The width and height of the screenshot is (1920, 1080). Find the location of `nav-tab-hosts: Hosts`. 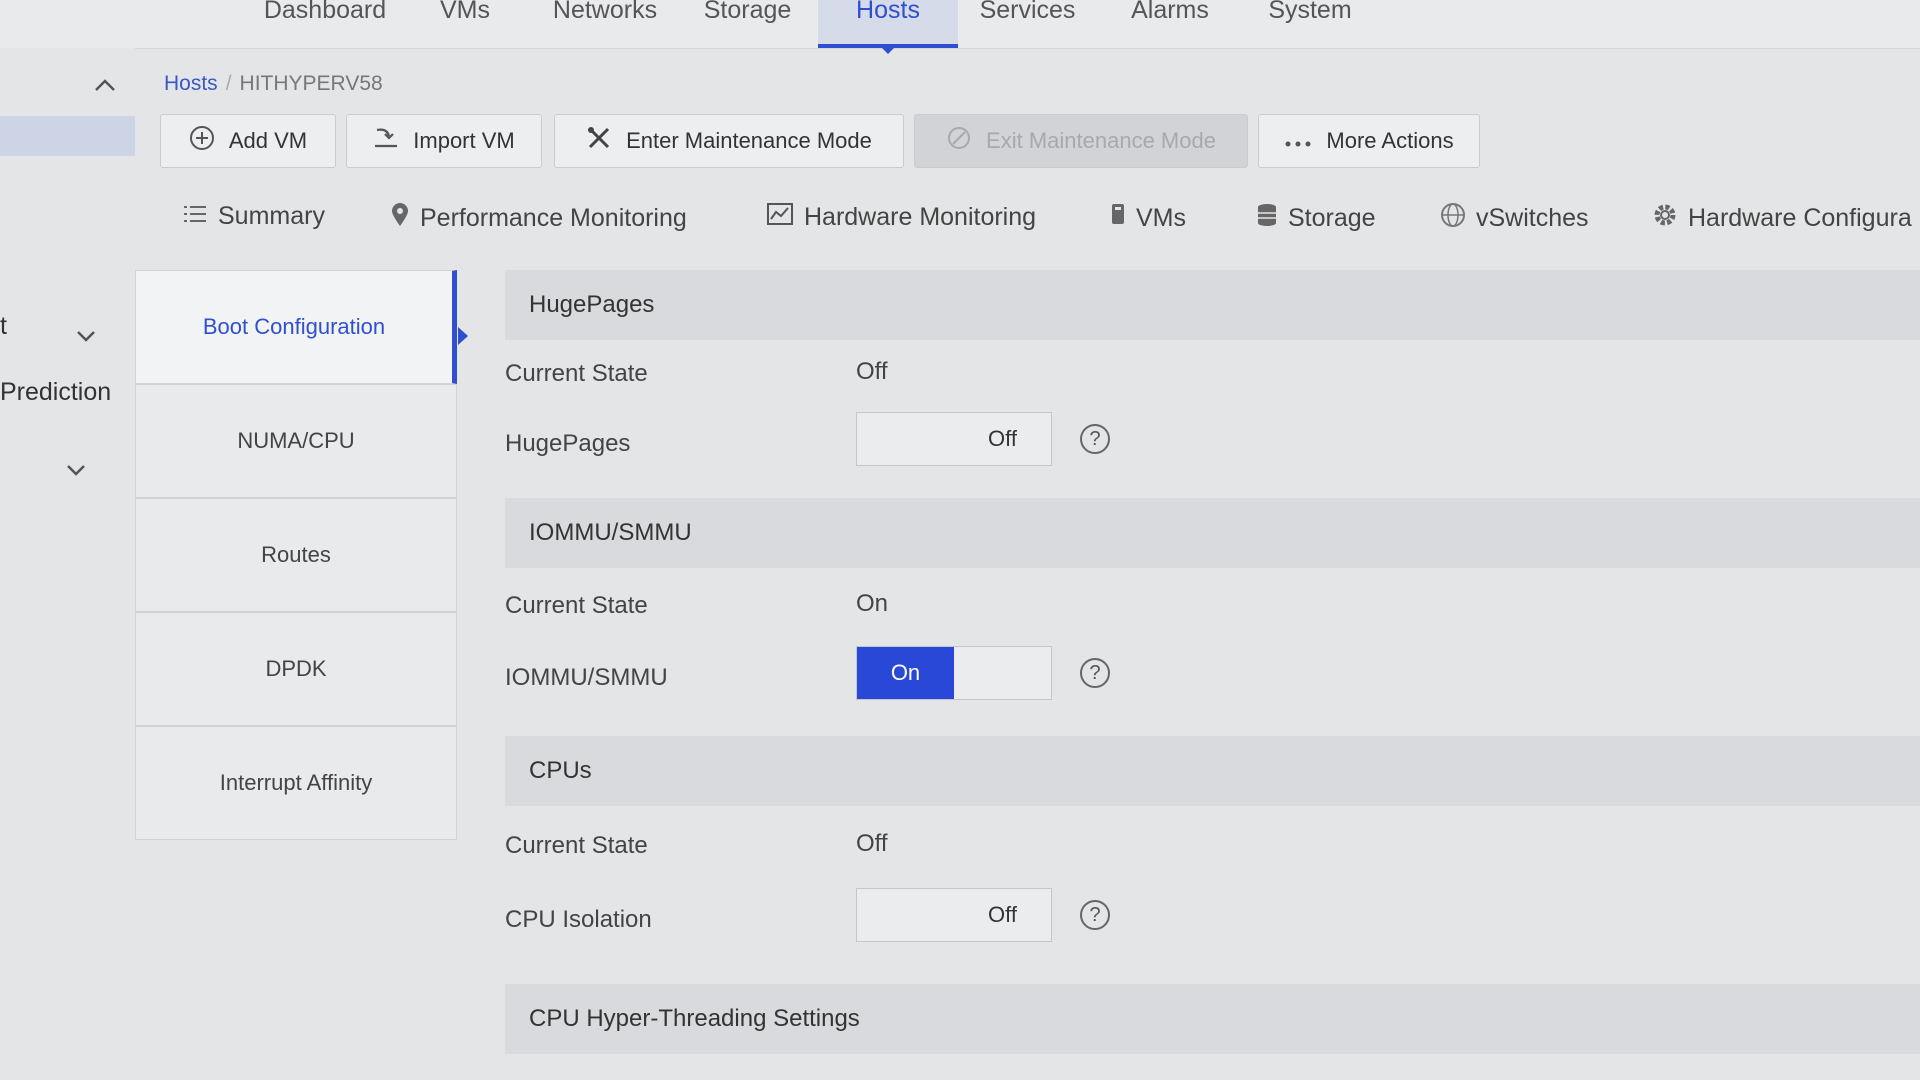

nav-tab-hosts: Hosts is located at coordinates (888, 27).